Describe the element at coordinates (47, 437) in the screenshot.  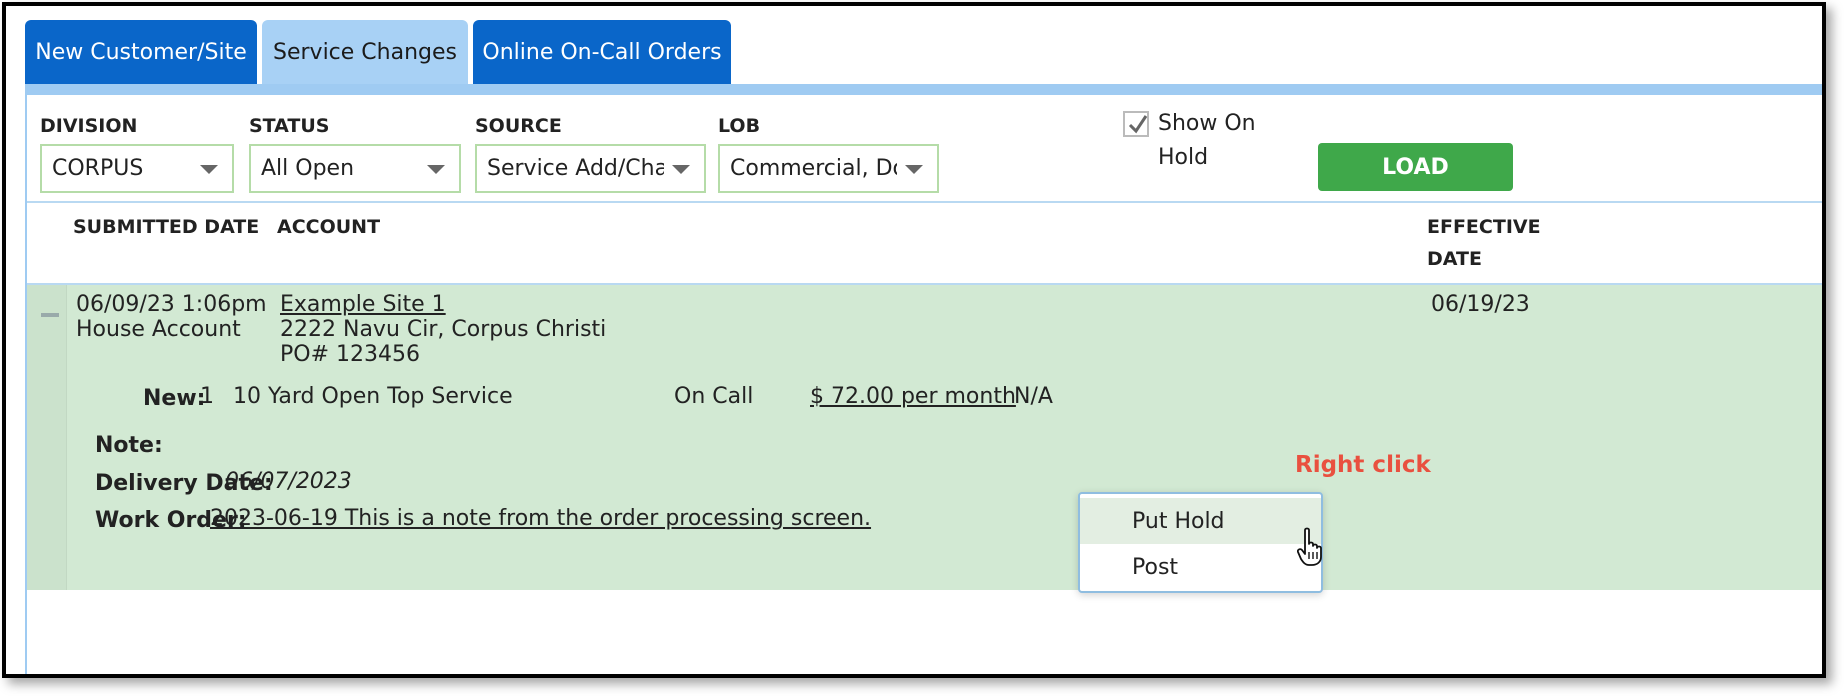
I see `row-gutter` at that location.